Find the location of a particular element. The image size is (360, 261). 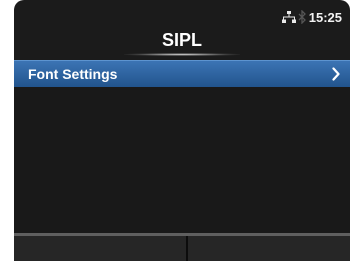

bluetooth-icon is located at coordinates (302, 17).